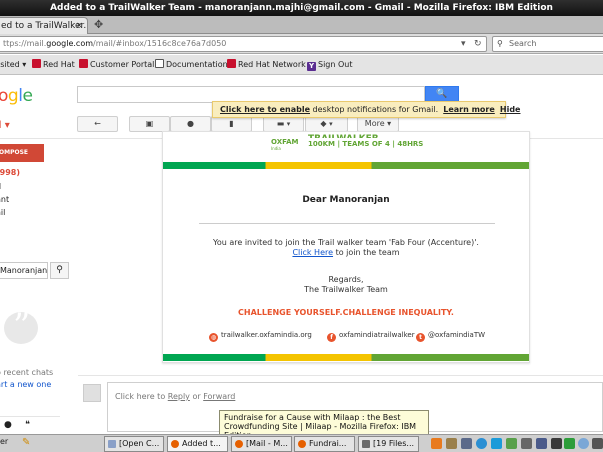  I want to click on checkmark-icon, so click(569, 443).